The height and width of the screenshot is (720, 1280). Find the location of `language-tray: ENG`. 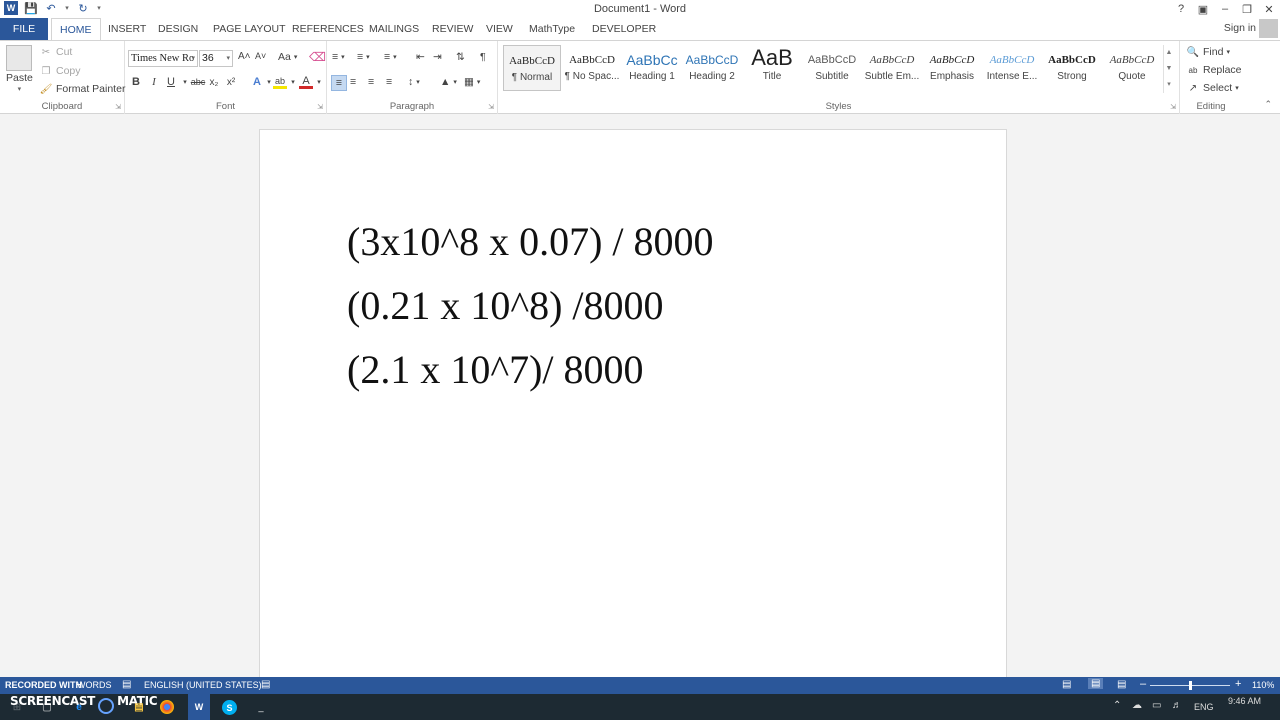

language-tray: ENG is located at coordinates (1204, 707).